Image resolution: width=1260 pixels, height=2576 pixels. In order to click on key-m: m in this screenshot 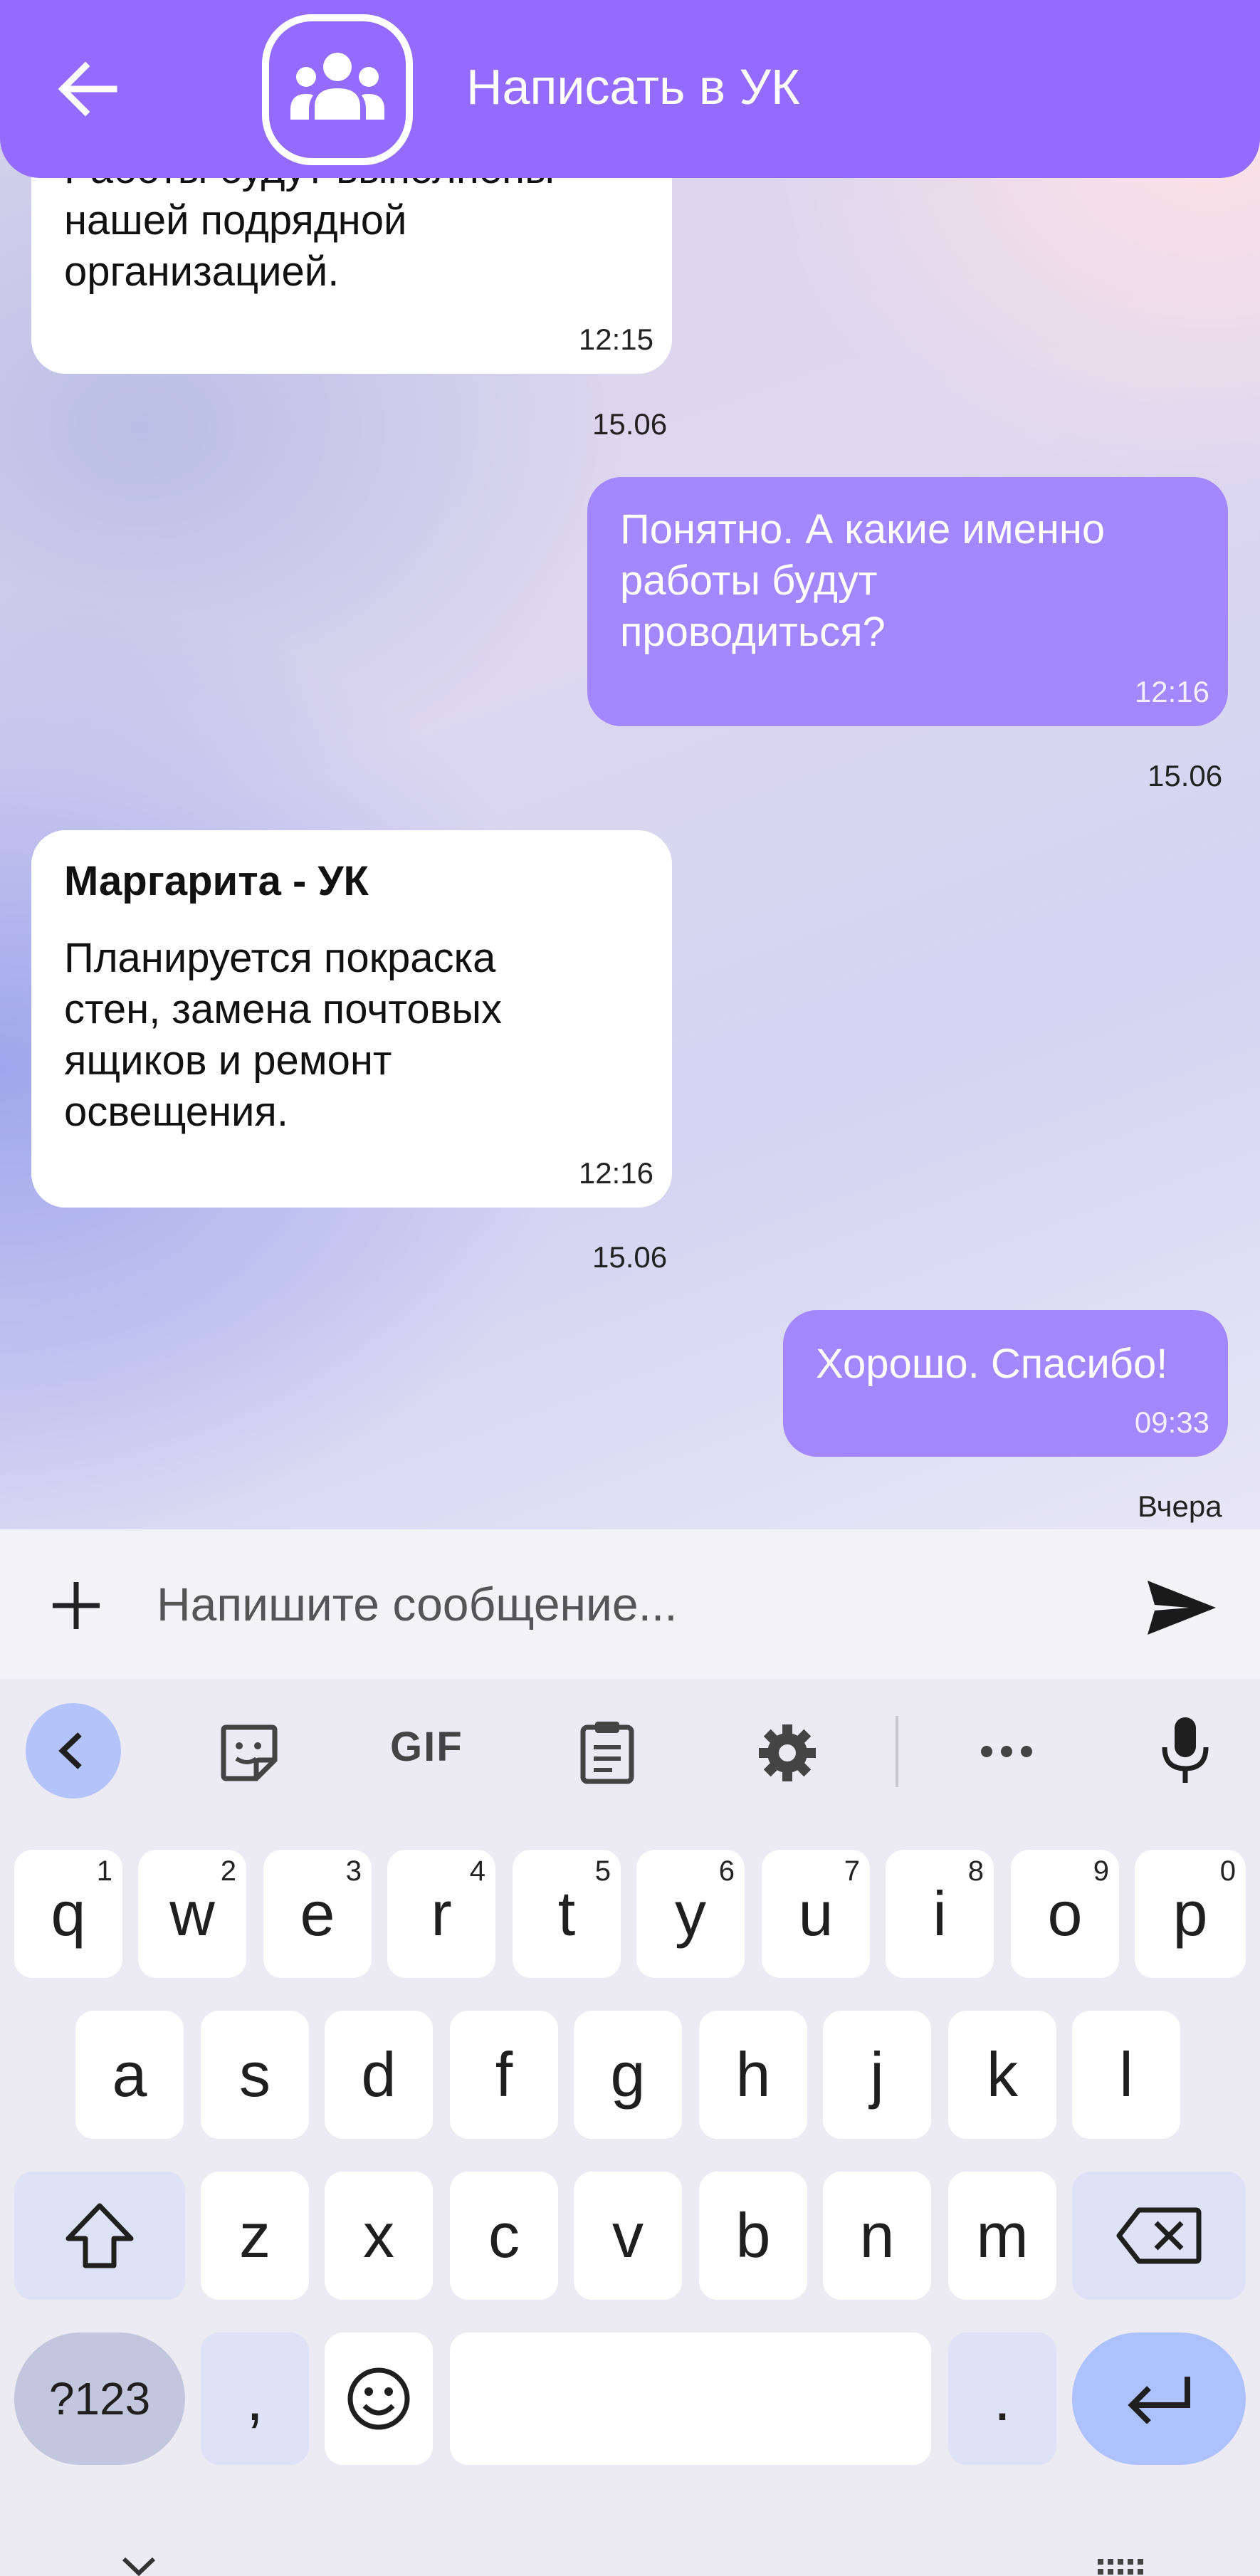, I will do `click(1002, 2236)`.